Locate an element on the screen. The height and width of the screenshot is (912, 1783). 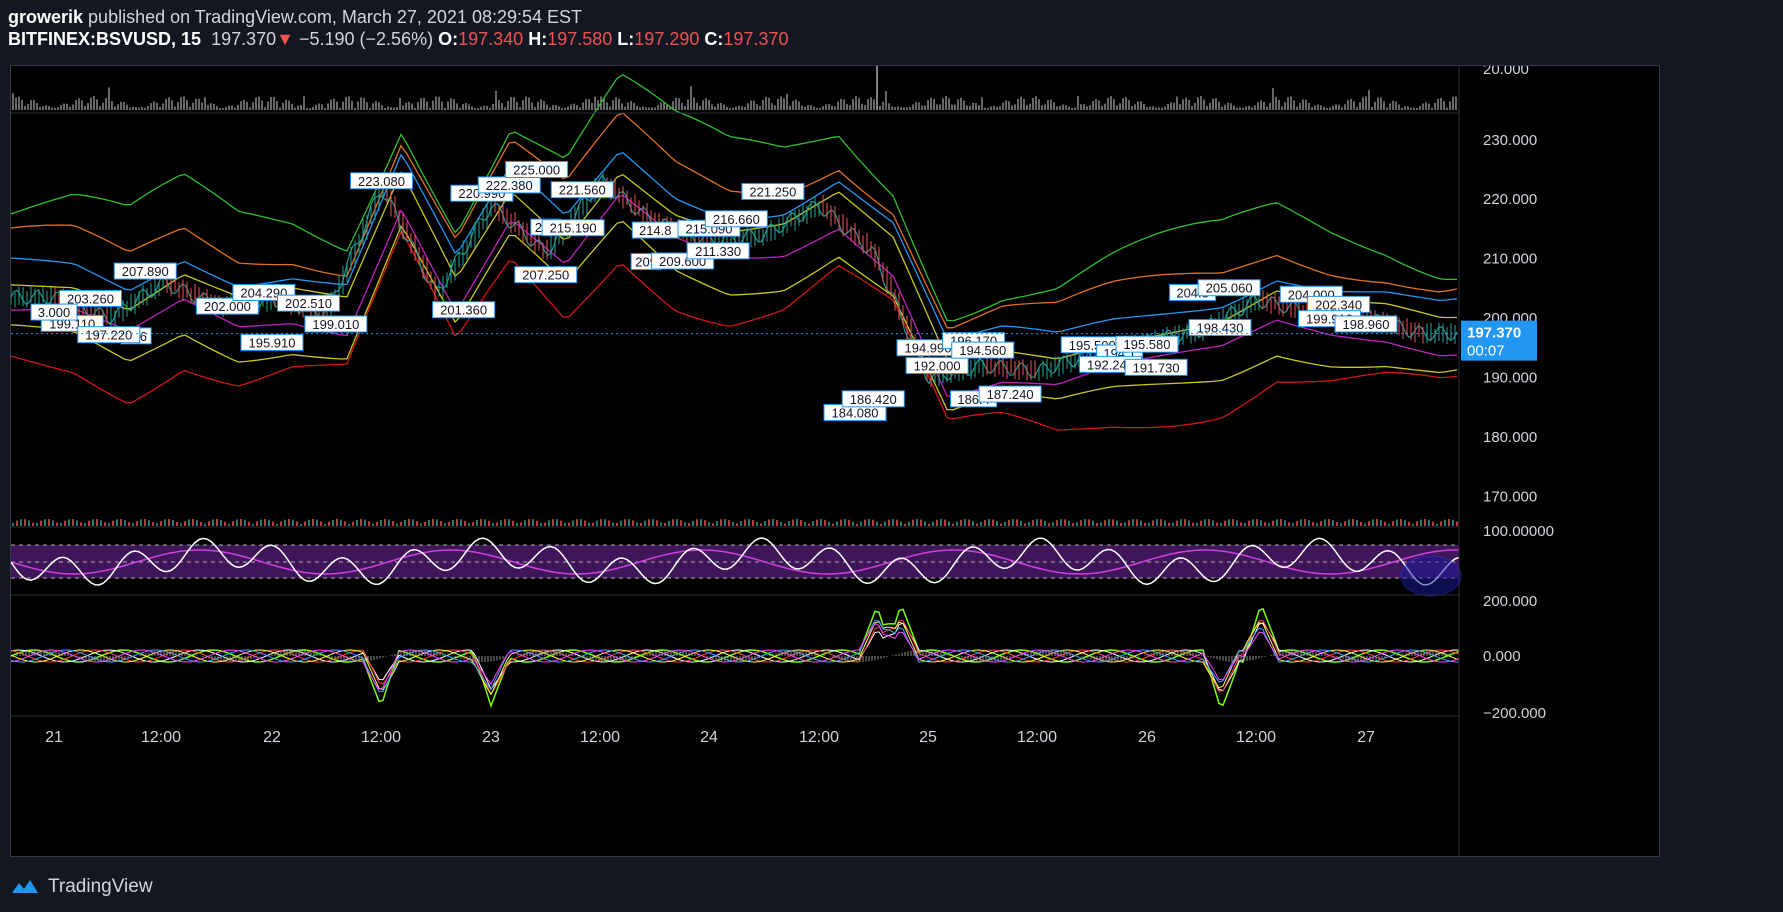
price-tag-countdown: 00:07 is located at coordinates (1486, 351).